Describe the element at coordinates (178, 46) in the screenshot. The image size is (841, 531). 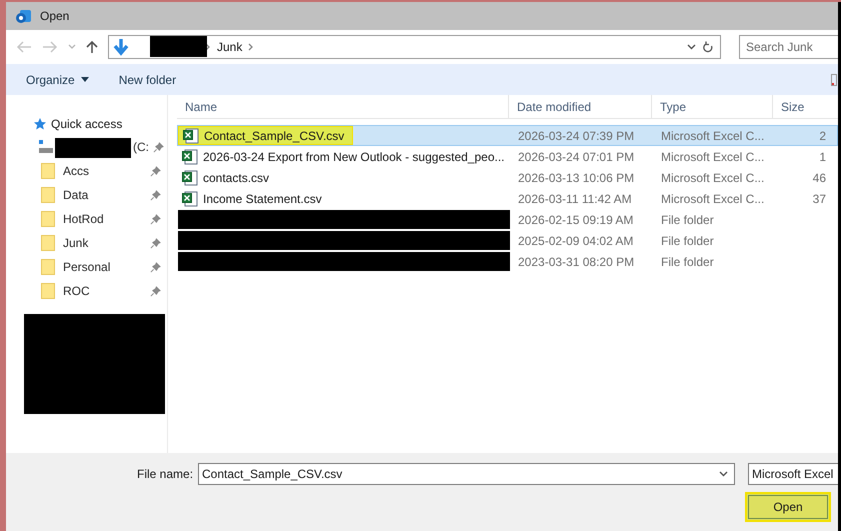
I see `redaction-block` at that location.